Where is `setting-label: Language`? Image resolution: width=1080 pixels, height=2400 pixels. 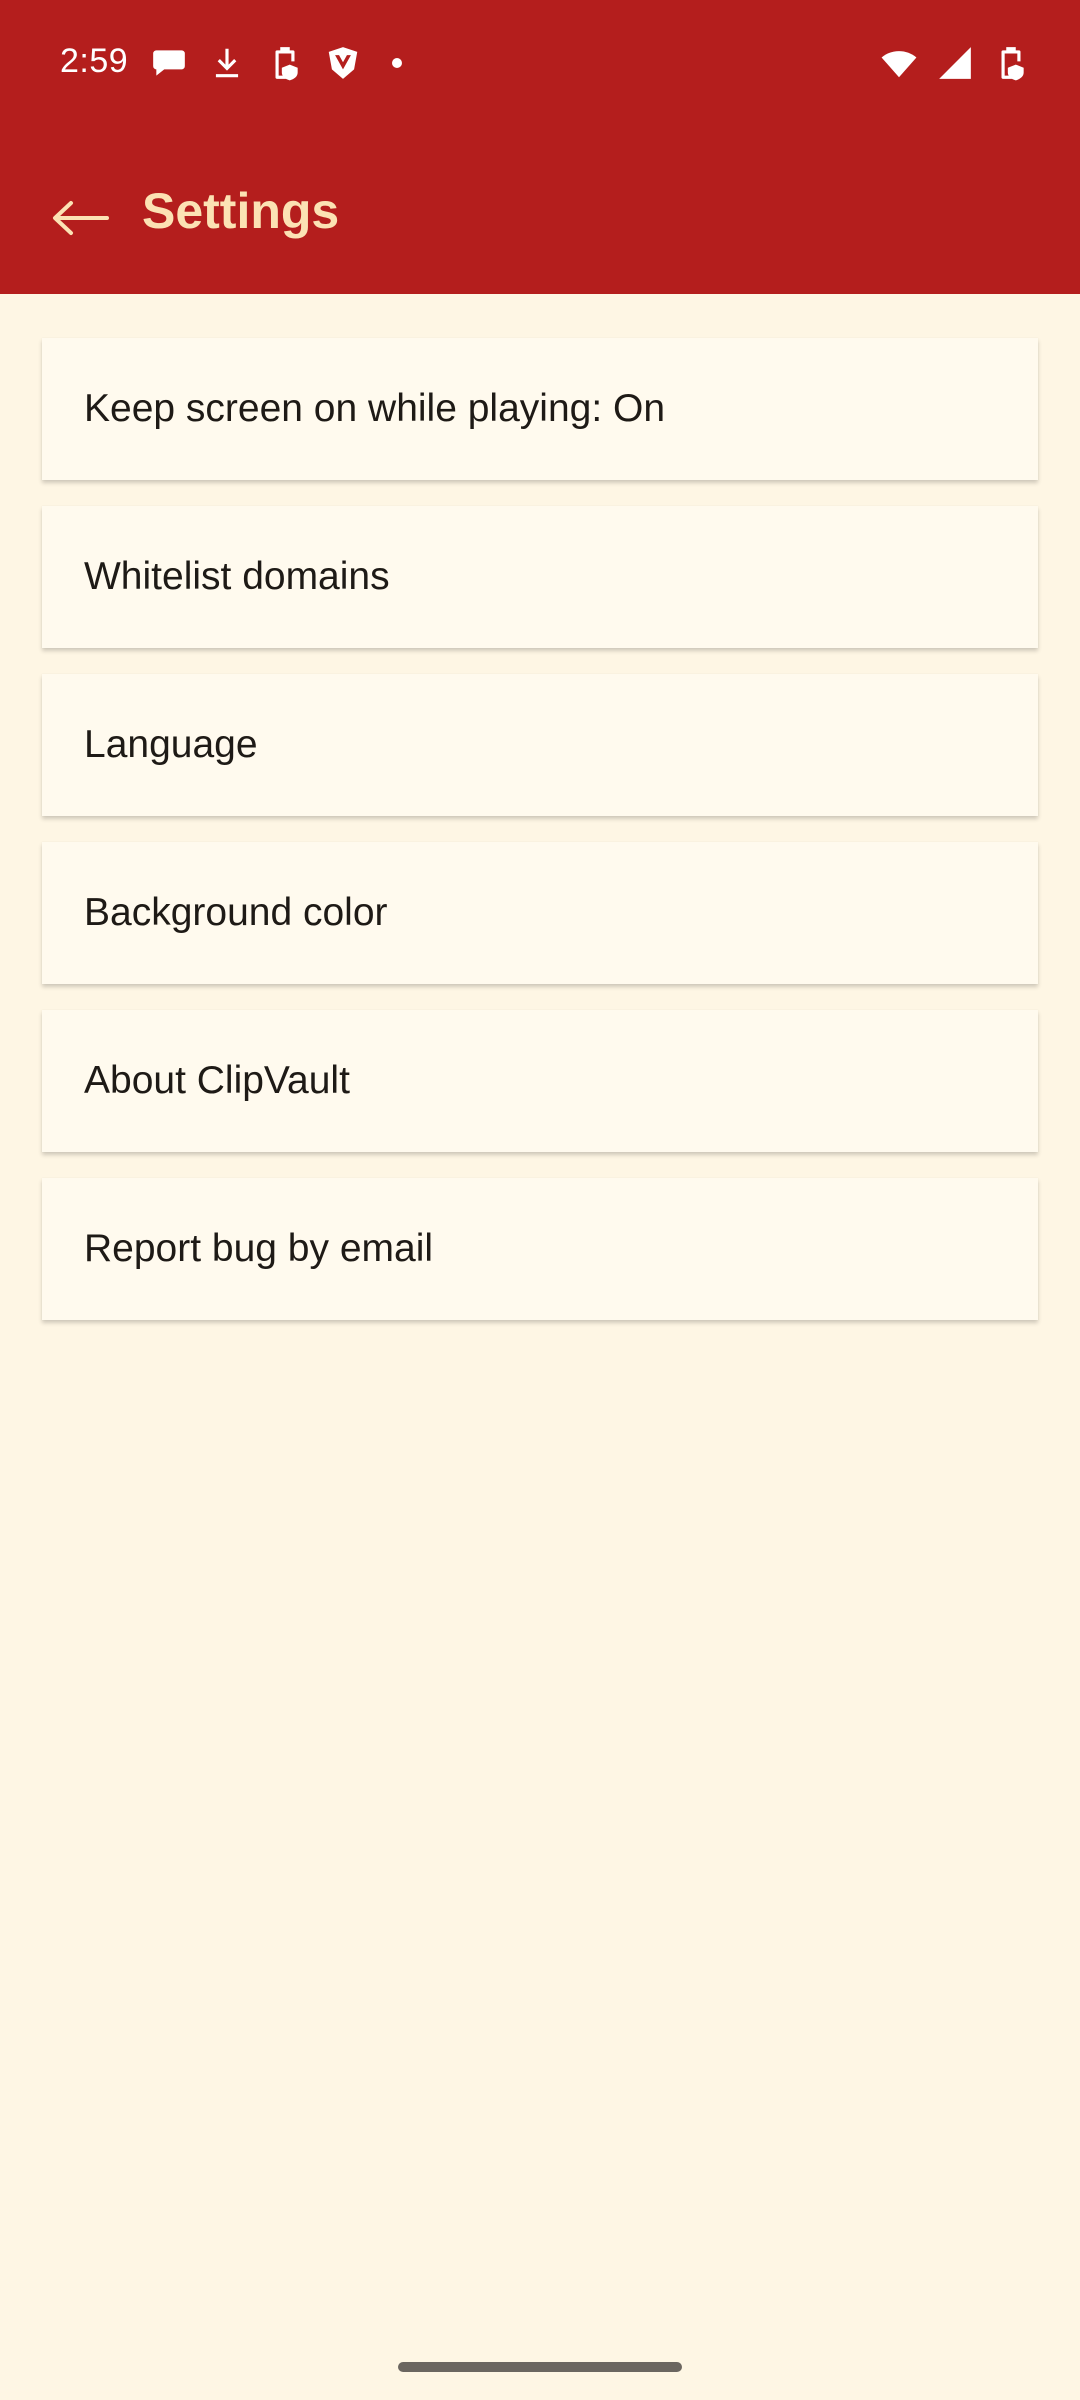 setting-label: Language is located at coordinates (171, 744).